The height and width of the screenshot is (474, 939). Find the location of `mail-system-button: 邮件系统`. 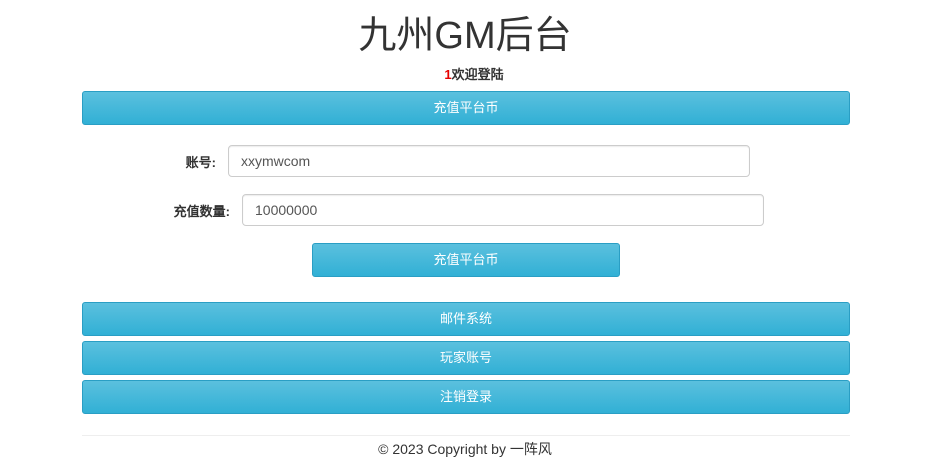

mail-system-button: 邮件系统 is located at coordinates (466, 319).